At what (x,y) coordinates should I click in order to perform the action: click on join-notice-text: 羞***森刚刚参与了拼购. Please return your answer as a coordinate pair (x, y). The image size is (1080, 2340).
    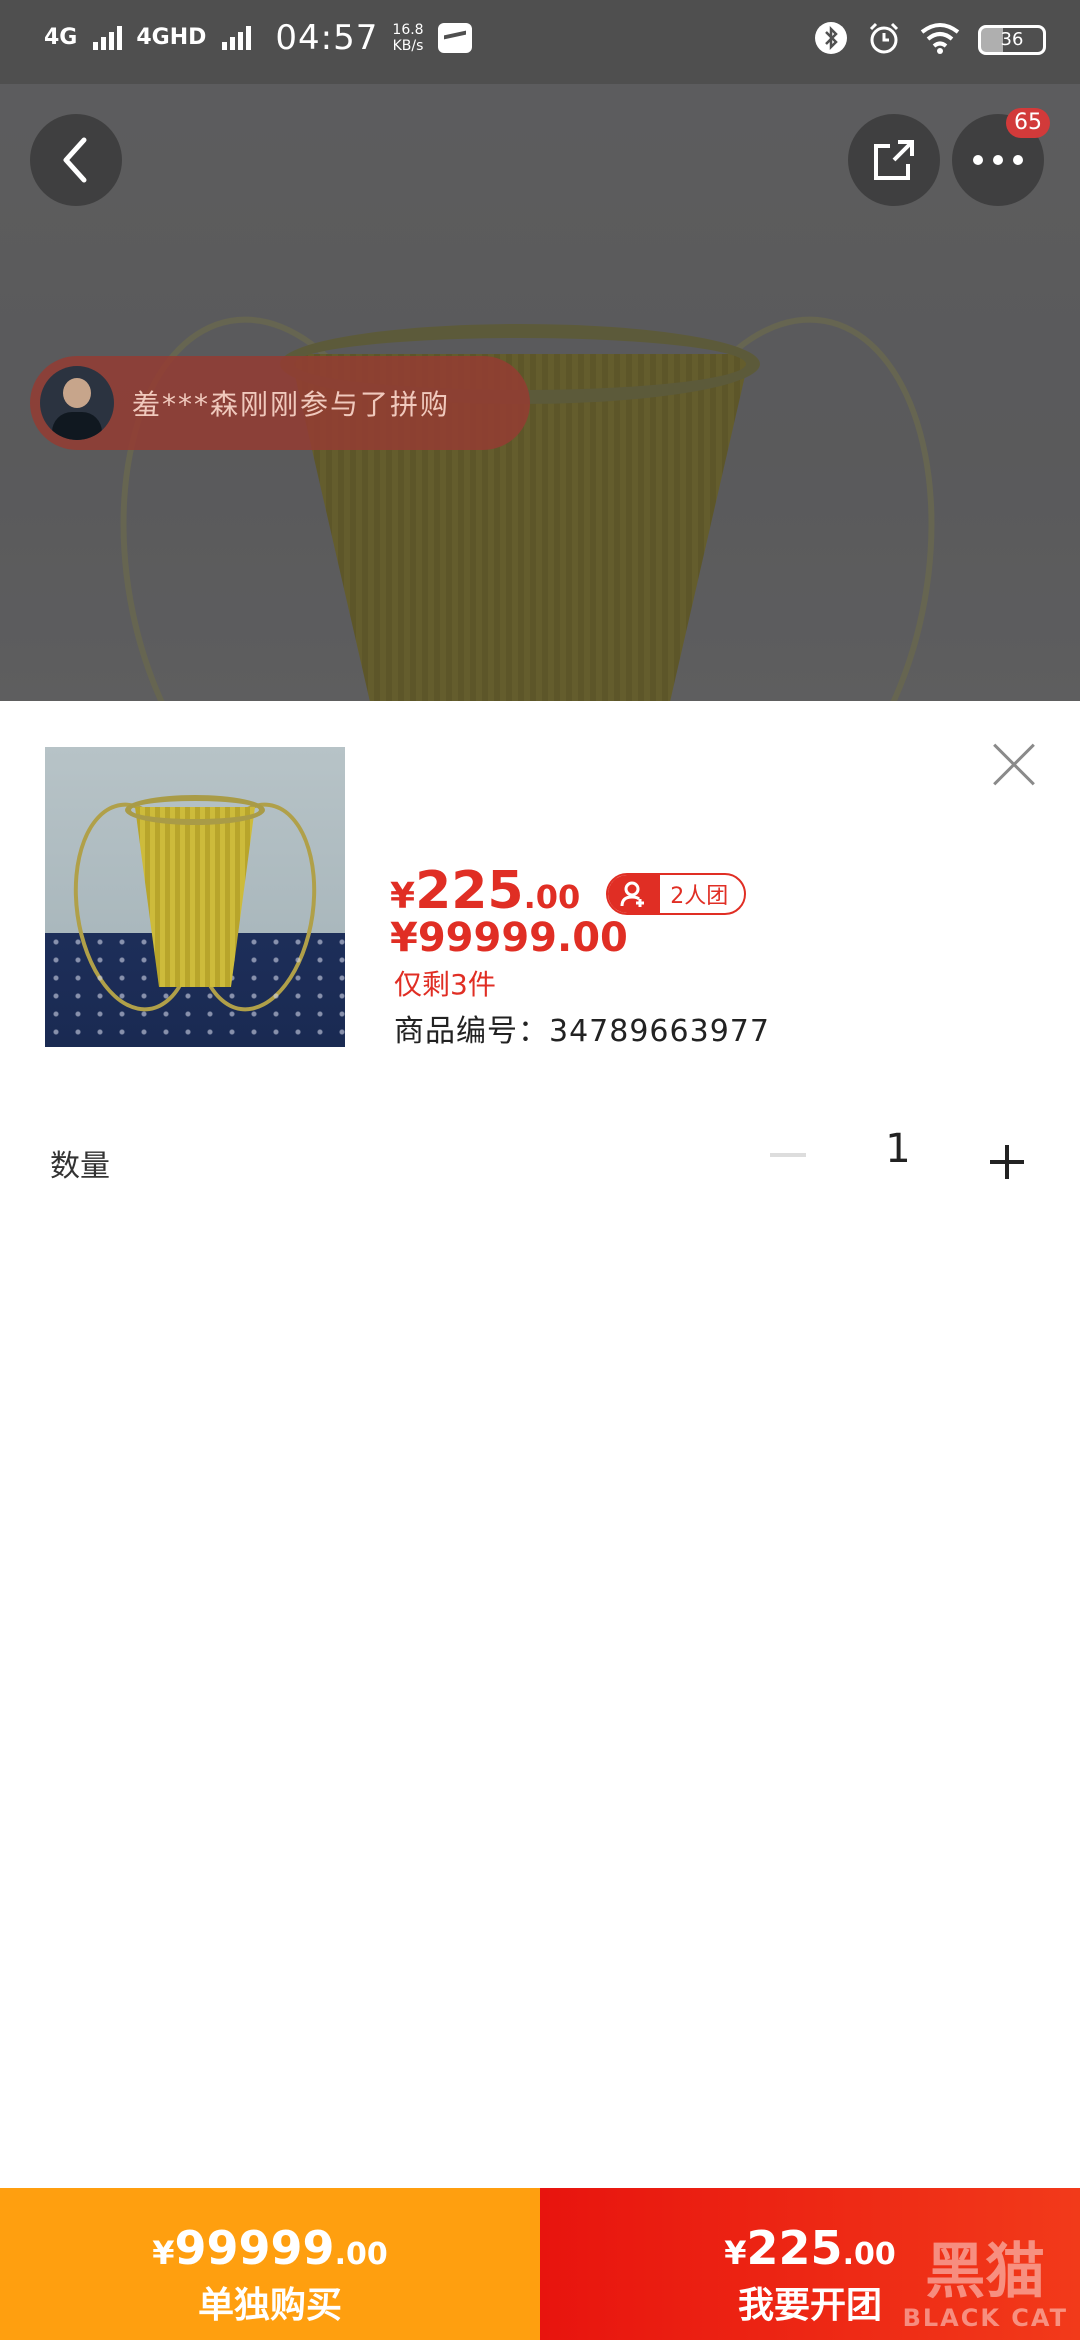
    Looking at the image, I should click on (291, 404).